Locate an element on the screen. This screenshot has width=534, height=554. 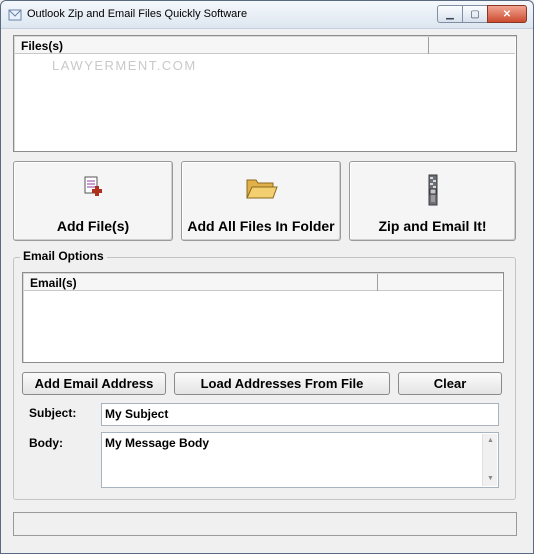
maximize-button: ▢ is located at coordinates (475, 14).